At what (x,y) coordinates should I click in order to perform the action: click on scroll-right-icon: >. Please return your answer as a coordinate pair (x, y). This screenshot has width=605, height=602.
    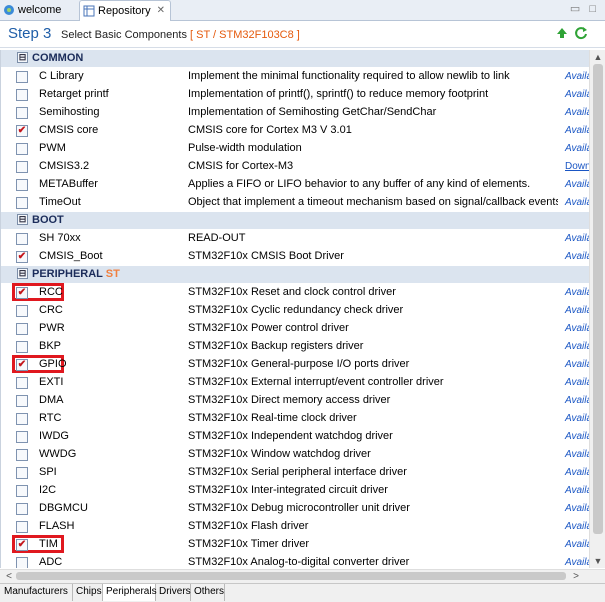
    Looking at the image, I should click on (576, 576).